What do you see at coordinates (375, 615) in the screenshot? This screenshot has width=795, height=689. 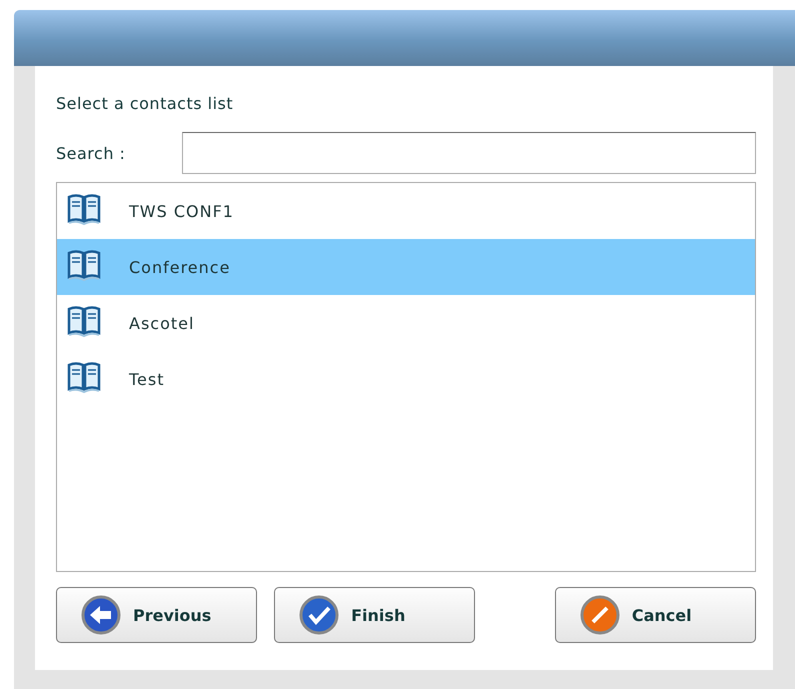 I see `finish-button: Finish` at bounding box center [375, 615].